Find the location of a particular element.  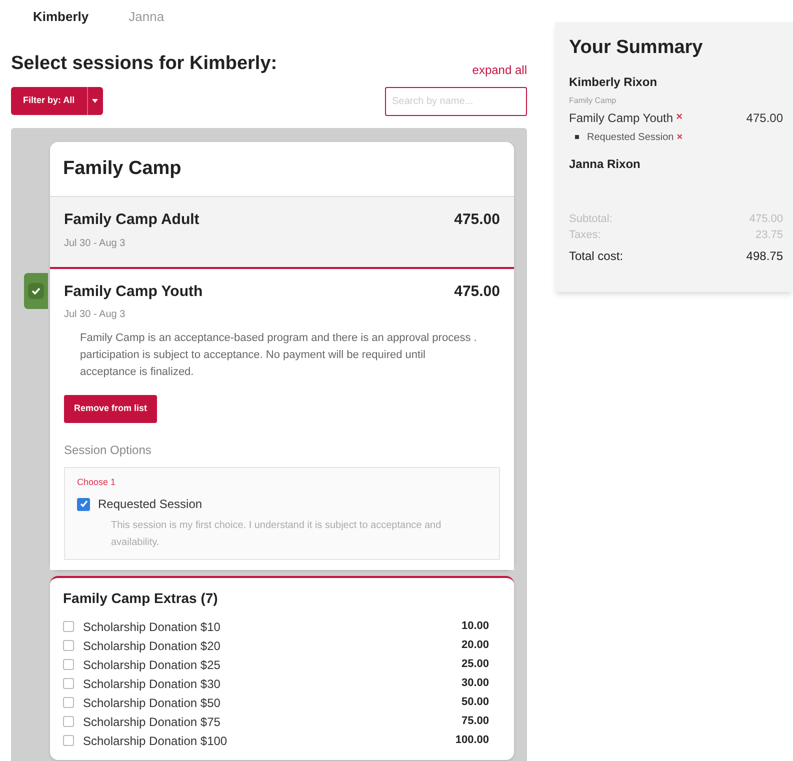

extra-price: 10.00 is located at coordinates (475, 626).